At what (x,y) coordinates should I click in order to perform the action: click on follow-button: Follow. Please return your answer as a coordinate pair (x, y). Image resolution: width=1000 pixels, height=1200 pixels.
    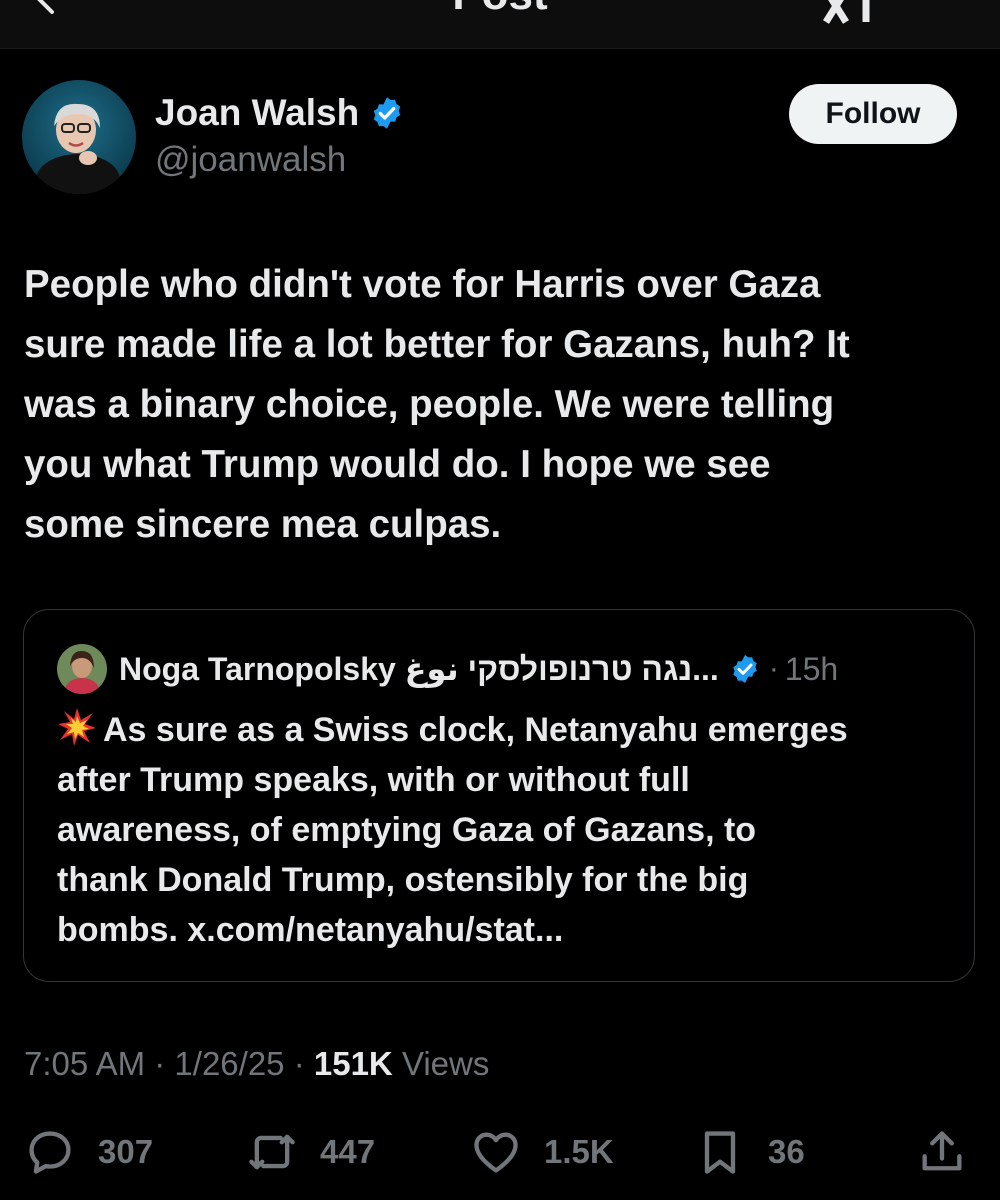
    Looking at the image, I should click on (873, 114).